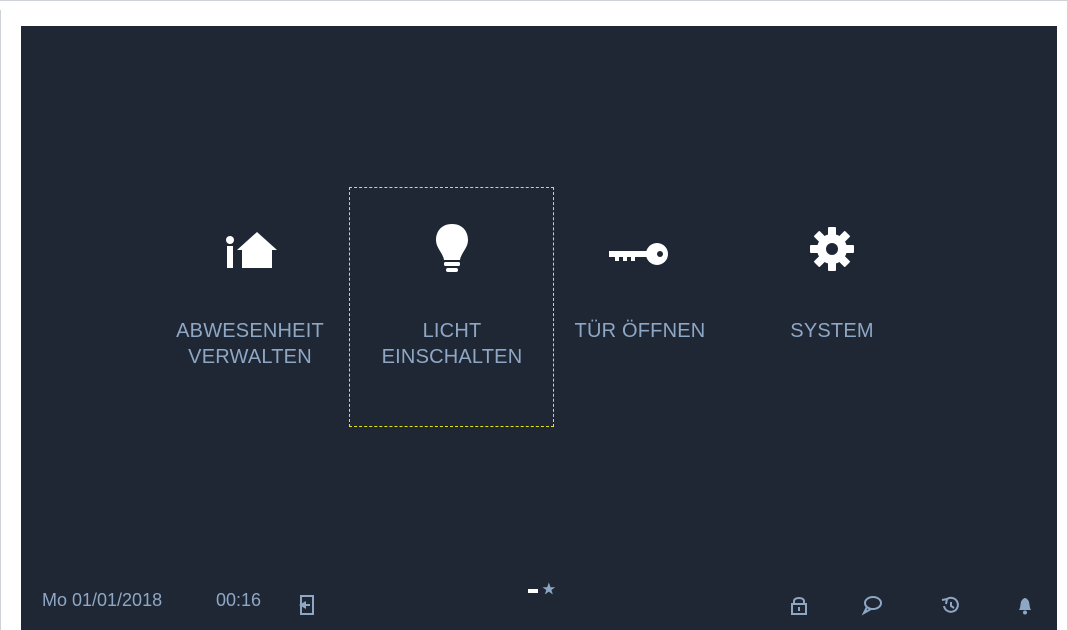 The width and height of the screenshot is (1067, 630). Describe the element at coordinates (250, 344) in the screenshot. I see `tile-label: ABWESENHEIT VERWALTEN` at that location.